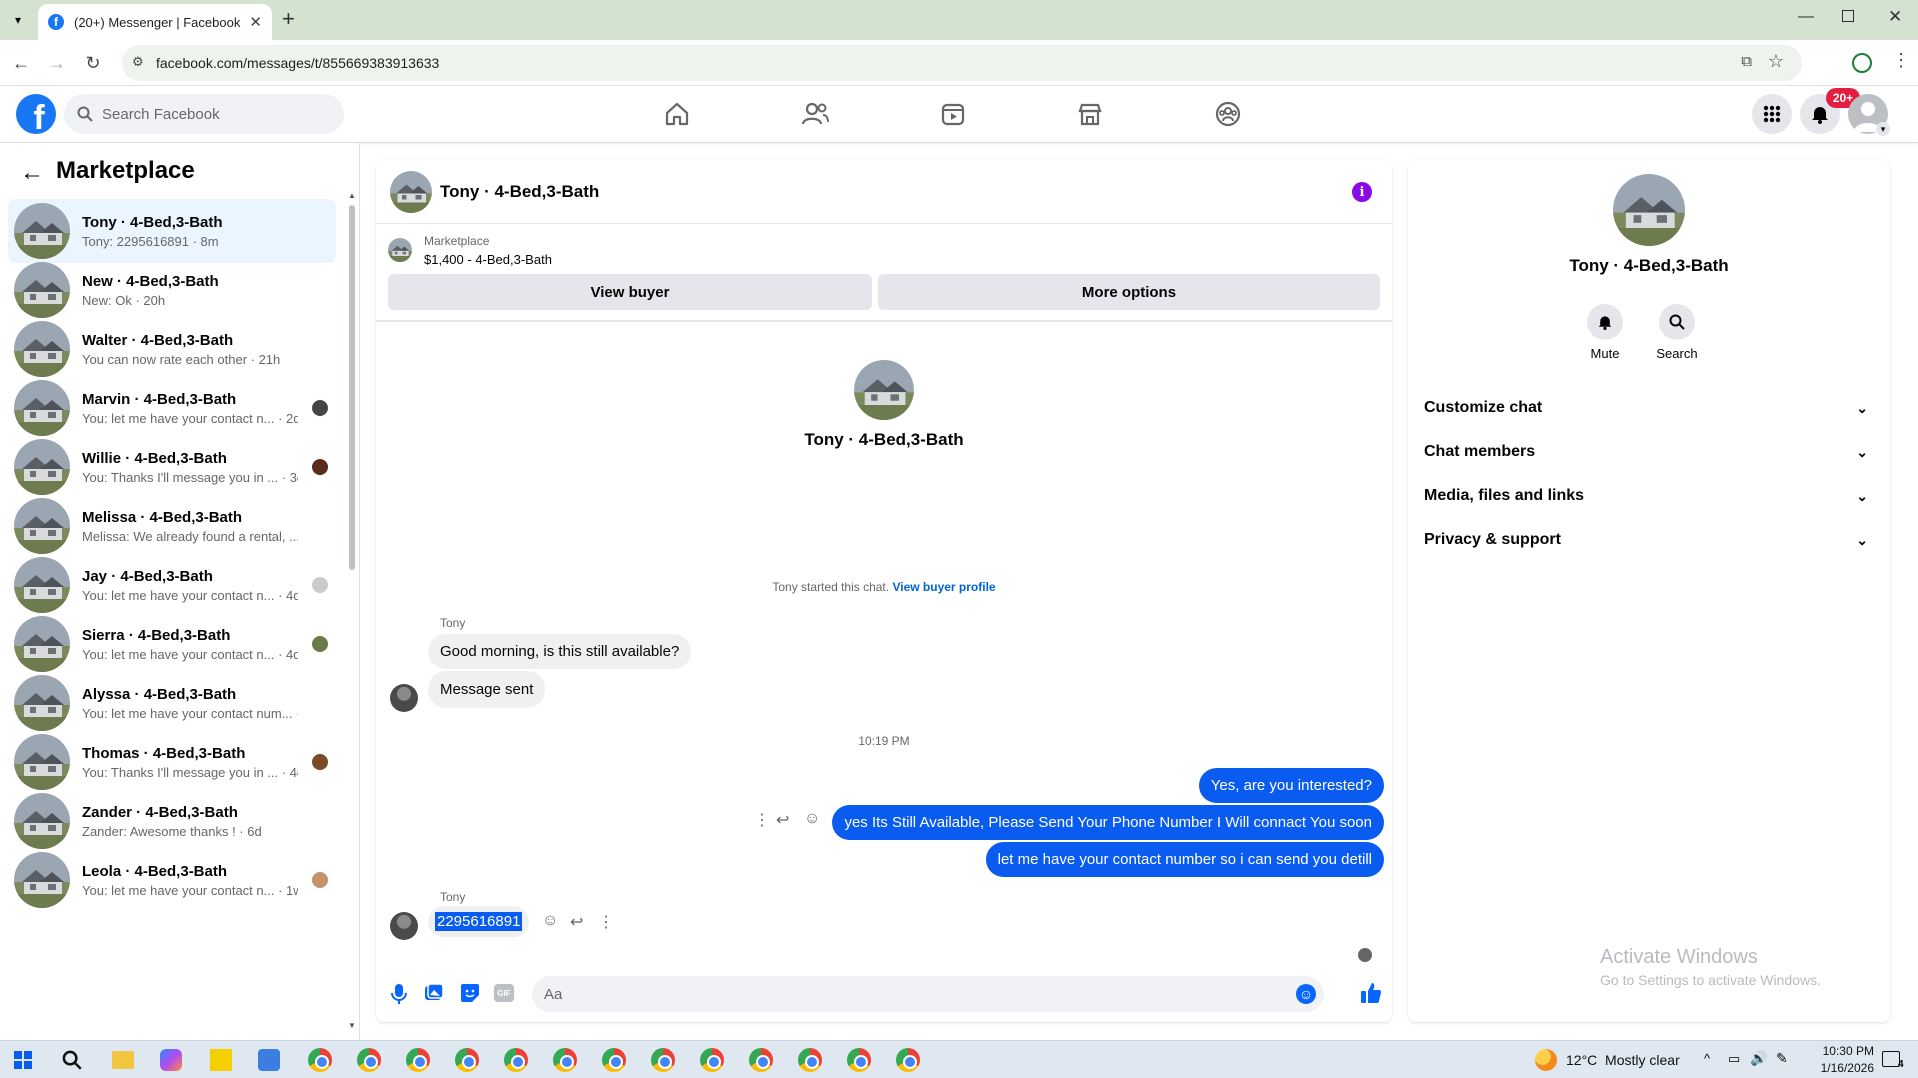 The height and width of the screenshot is (1078, 1918). I want to click on browser-menu-icon: ⋮, so click(1901, 60).